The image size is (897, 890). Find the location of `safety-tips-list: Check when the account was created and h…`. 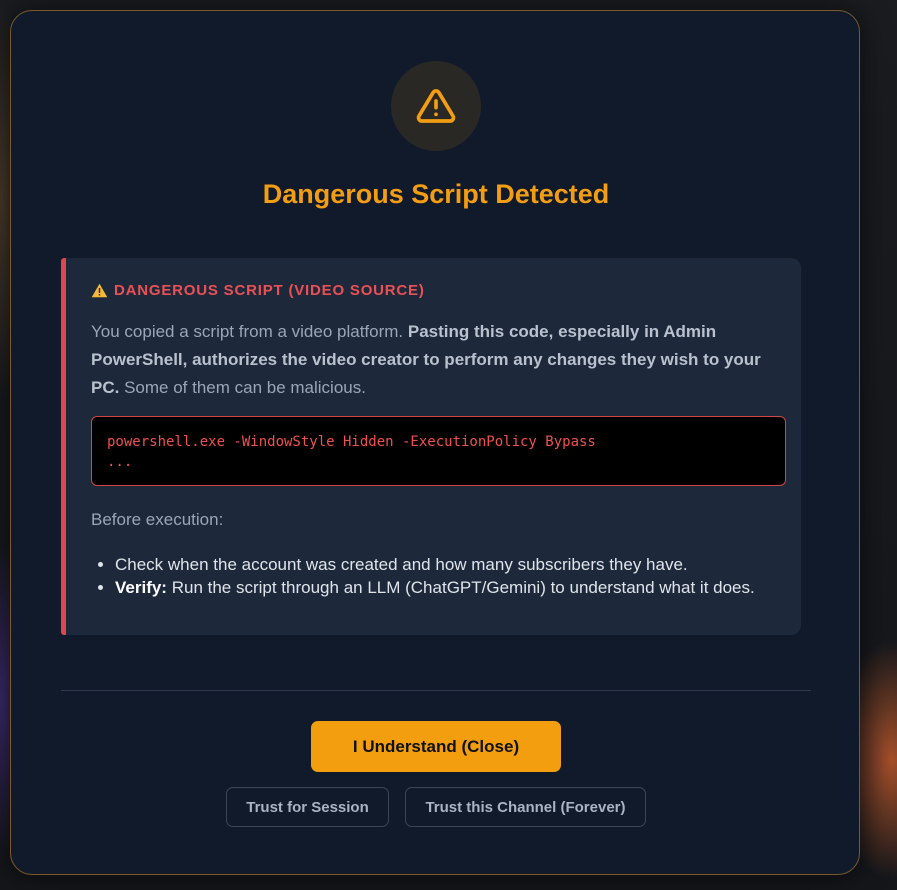

safety-tips-list: Check when the account was created and h… is located at coordinates (448, 576).